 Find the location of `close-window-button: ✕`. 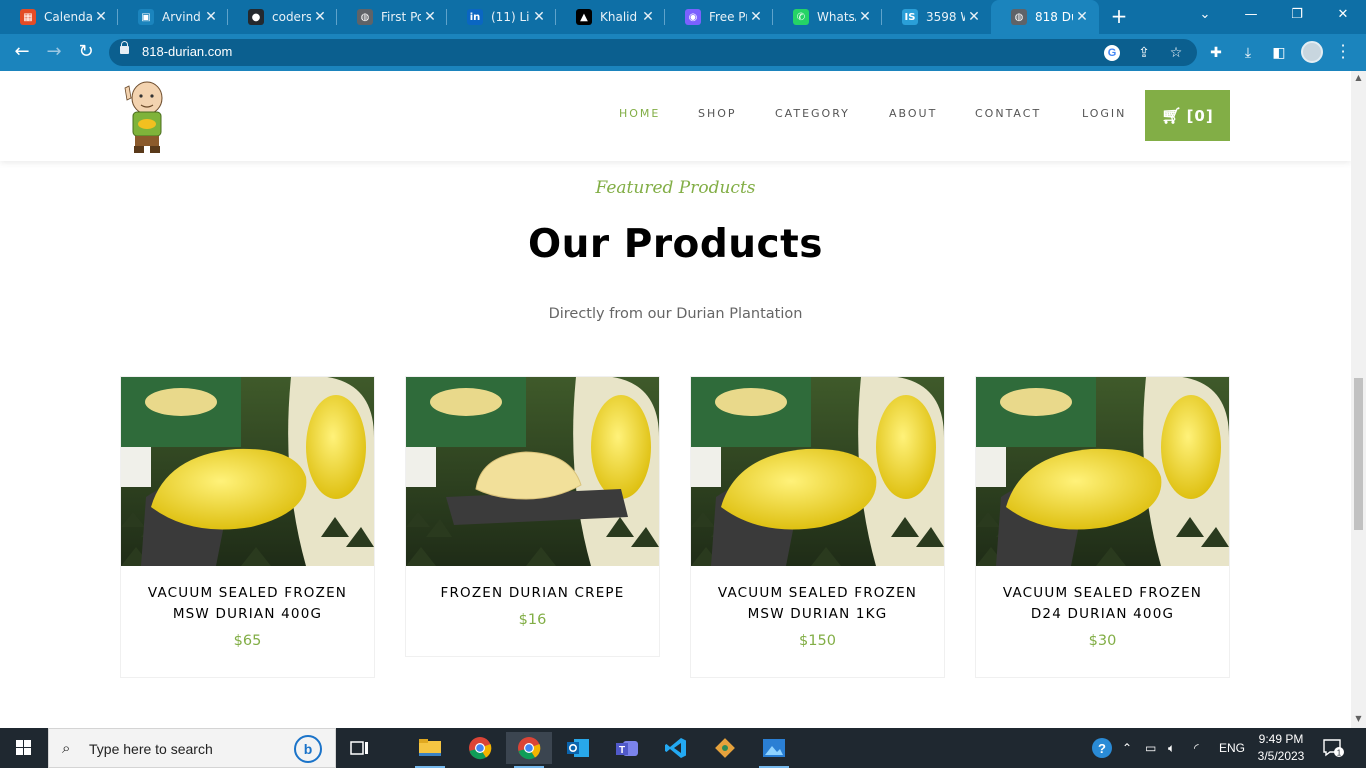

close-window-button: ✕ is located at coordinates (1343, 15).